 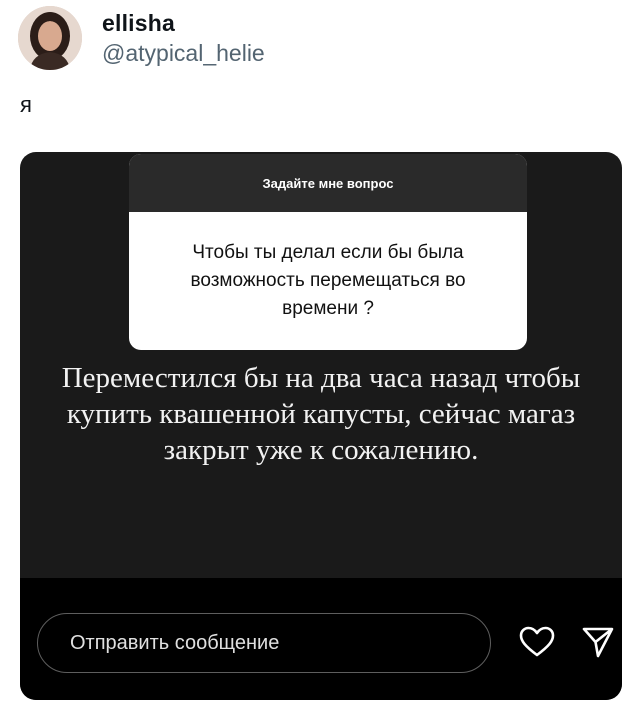 I want to click on display-name: ellisha, so click(x=138, y=23).